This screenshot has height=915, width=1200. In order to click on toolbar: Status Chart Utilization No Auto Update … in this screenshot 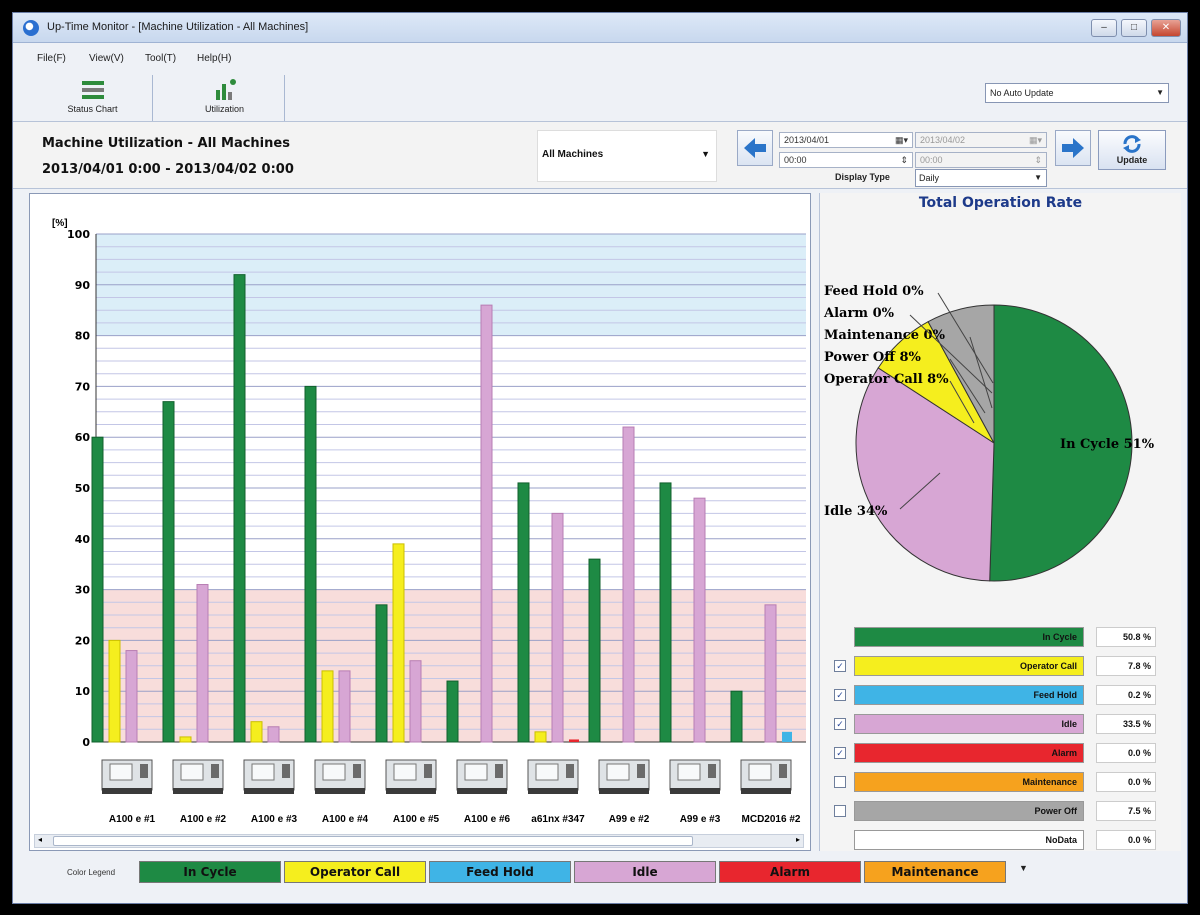, I will do `click(600, 99)`.